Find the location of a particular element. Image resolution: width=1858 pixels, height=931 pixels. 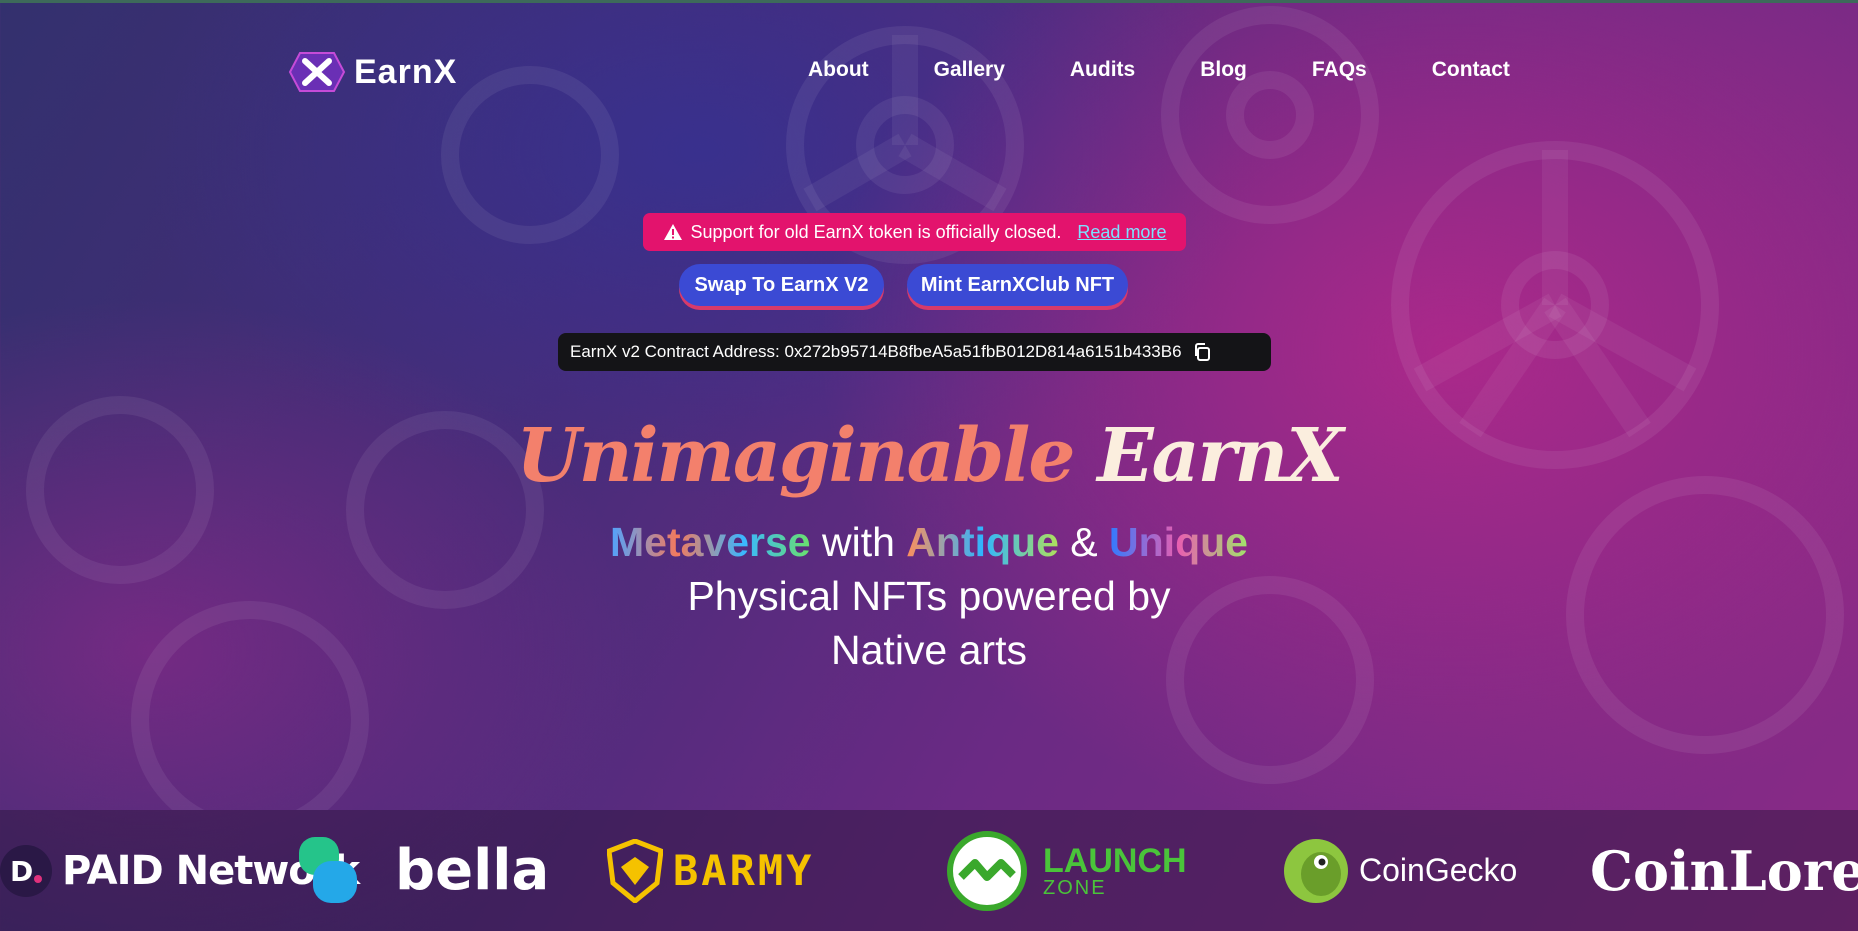

word-with: with is located at coordinates (858, 542).